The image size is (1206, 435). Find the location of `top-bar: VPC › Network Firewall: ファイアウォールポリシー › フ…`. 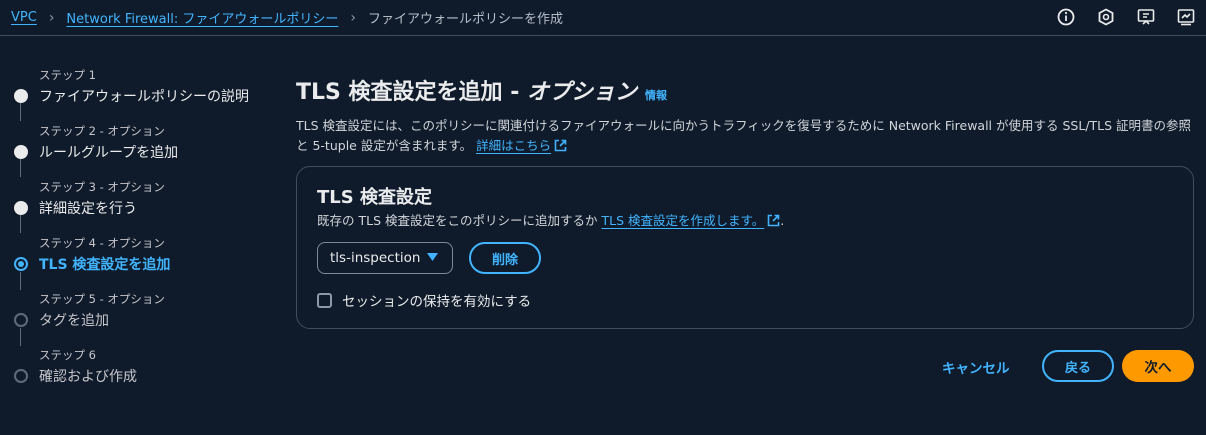

top-bar: VPC › Network Firewall: ファイアウォールポリシー › フ… is located at coordinates (603, 18).